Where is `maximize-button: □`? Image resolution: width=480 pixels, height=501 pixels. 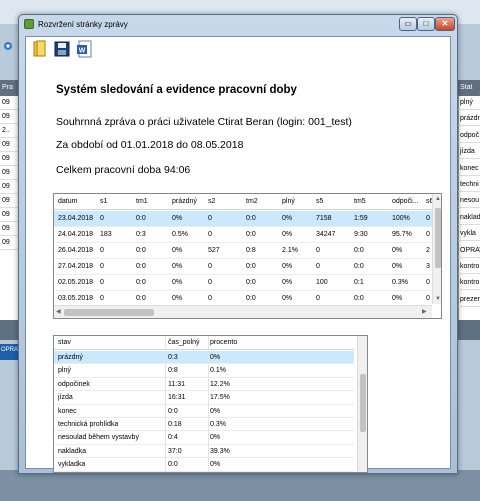
maximize-button: □ is located at coordinates (426, 24).